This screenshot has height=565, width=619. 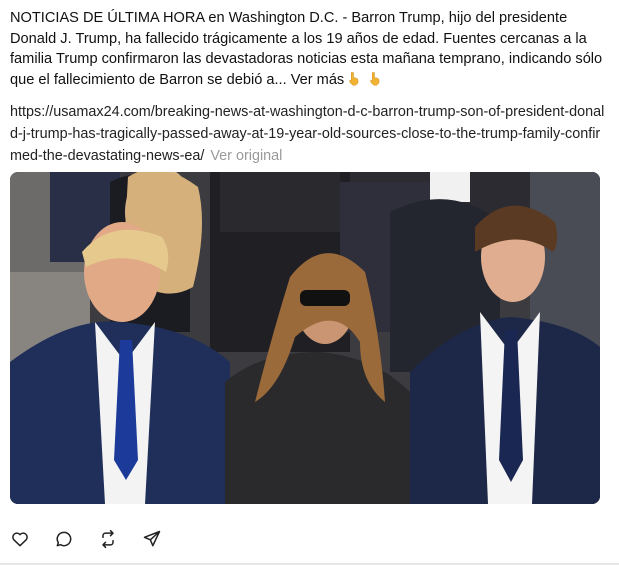 I want to click on post-actions, so click(x=86, y=539).